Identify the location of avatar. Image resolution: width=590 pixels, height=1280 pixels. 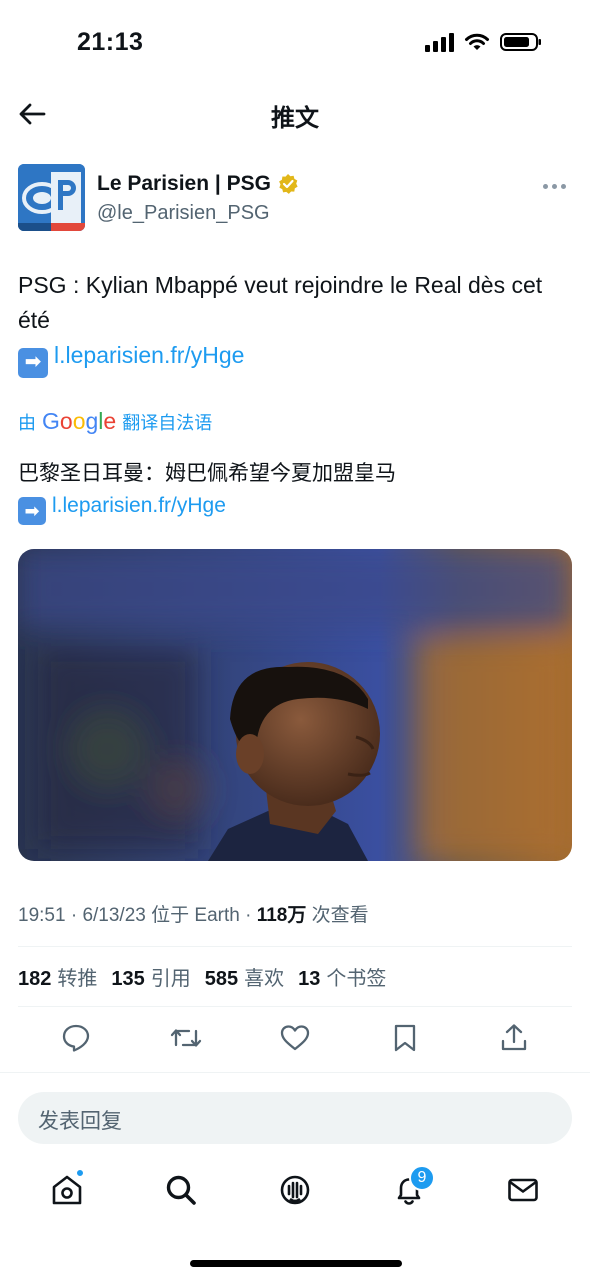
(51, 197).